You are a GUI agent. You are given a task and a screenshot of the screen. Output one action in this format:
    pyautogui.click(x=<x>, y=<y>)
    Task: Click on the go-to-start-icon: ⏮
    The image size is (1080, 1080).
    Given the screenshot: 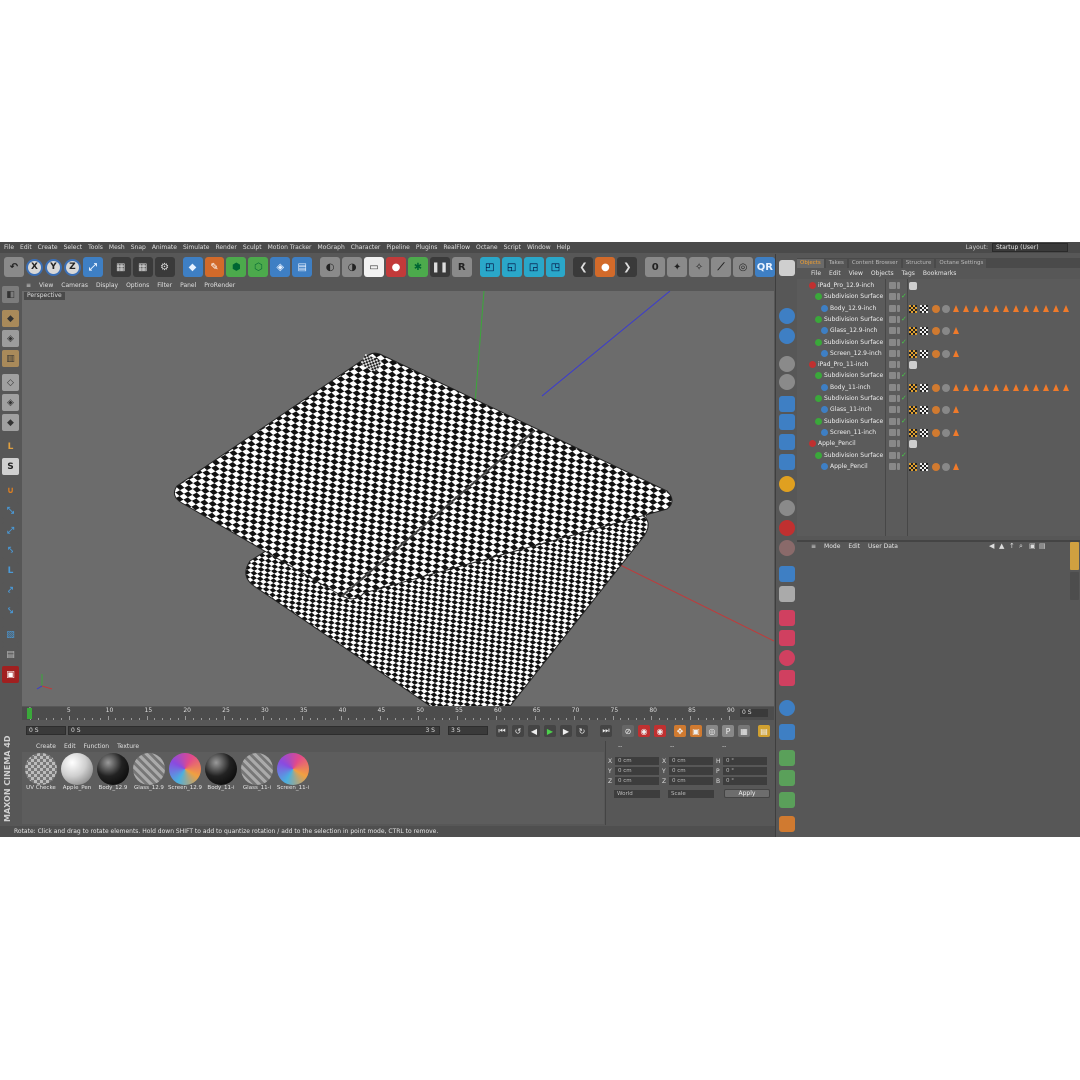 What is the action you would take?
    pyautogui.click(x=502, y=731)
    